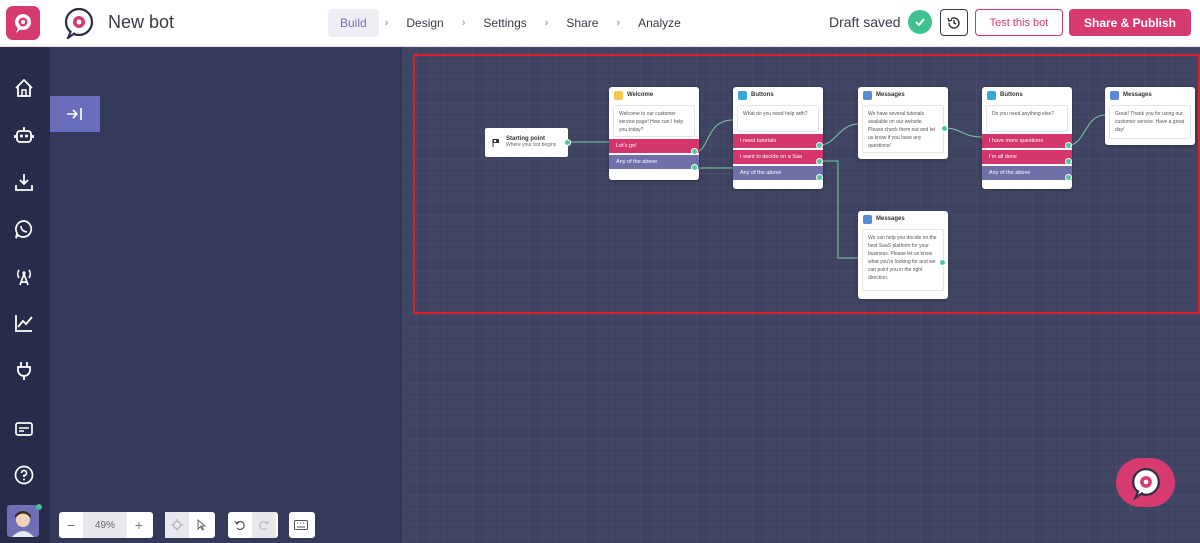 This screenshot has width=1200, height=543. I want to click on option-button: I have more questions, so click(1027, 141).